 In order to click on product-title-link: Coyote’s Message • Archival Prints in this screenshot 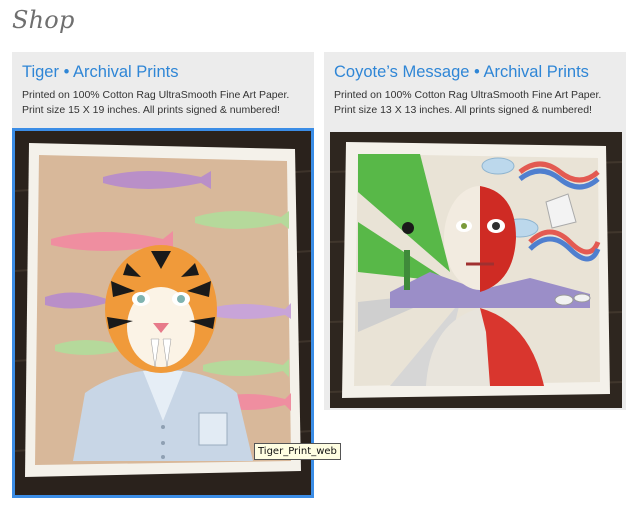, I will do `click(477, 72)`.